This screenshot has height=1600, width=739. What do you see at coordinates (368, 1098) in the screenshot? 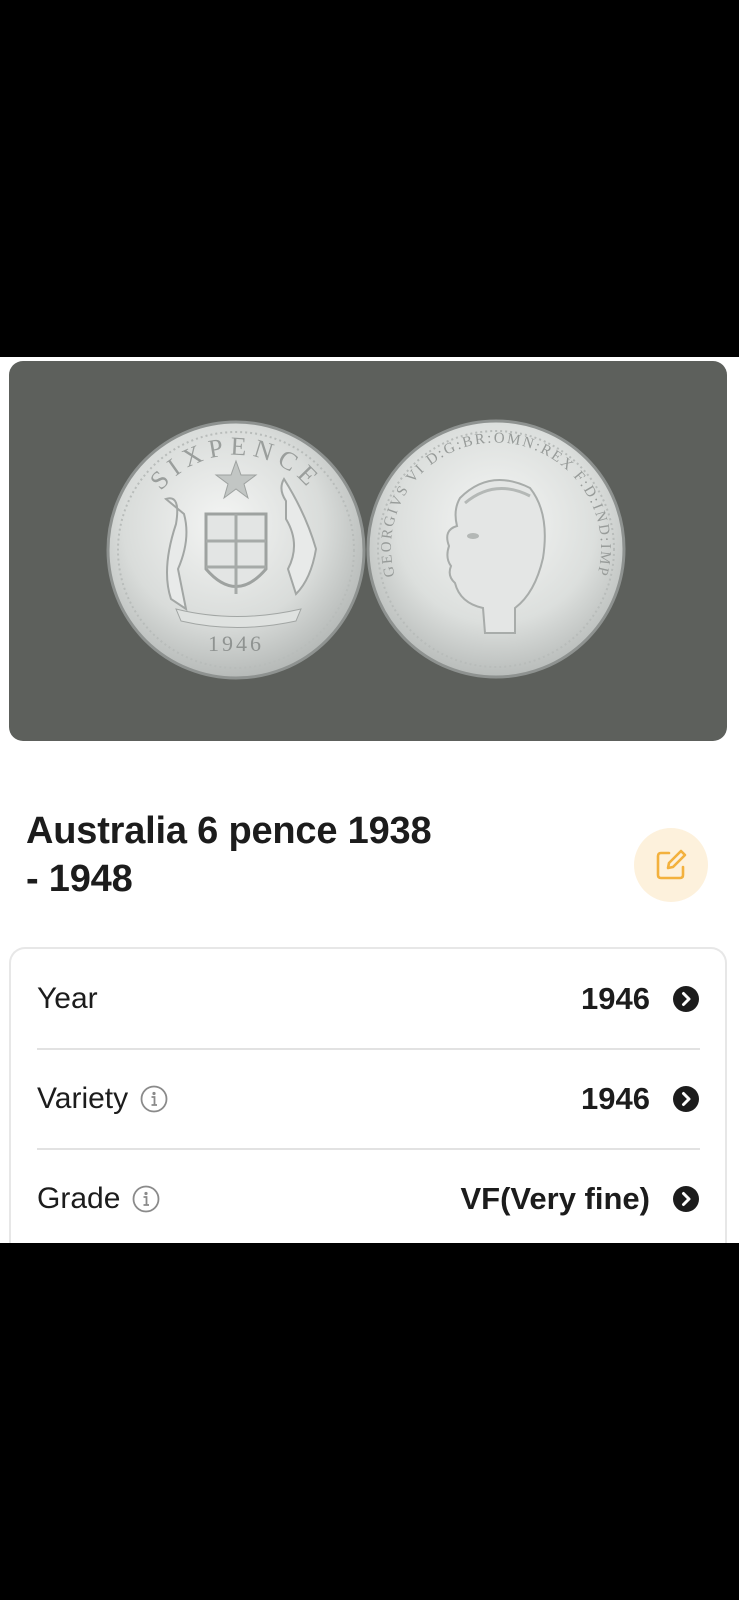
I see `detail-row-variety: Variety 1946` at bounding box center [368, 1098].